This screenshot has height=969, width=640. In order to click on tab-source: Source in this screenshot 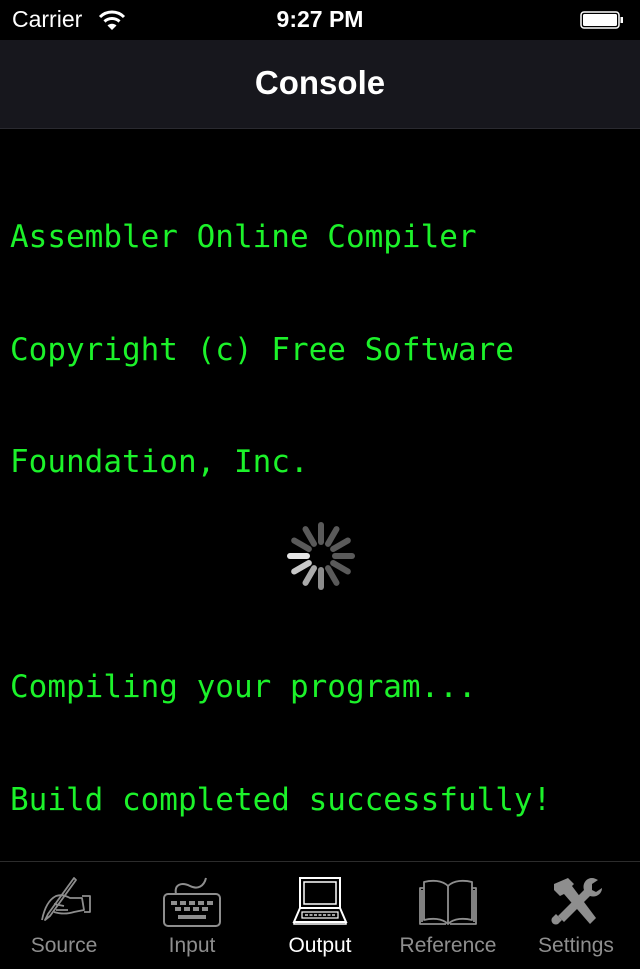, I will do `click(64, 911)`.